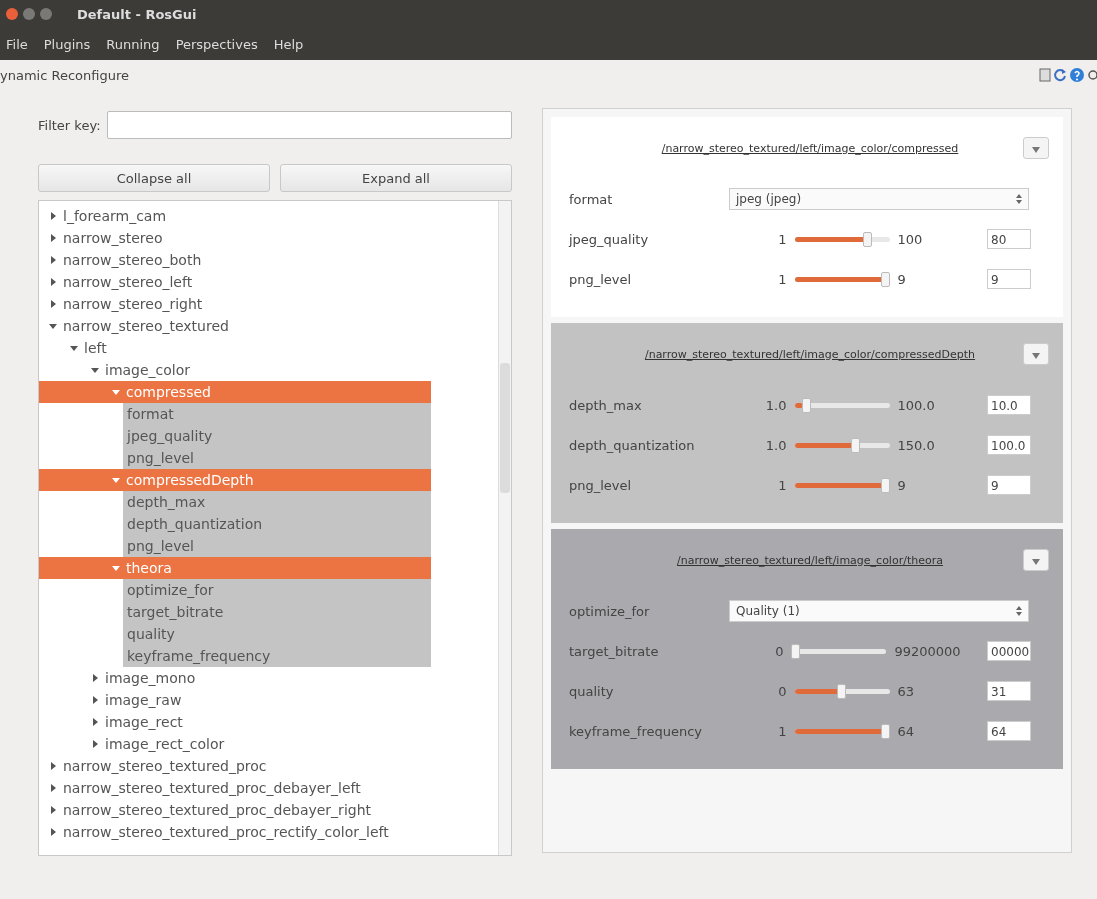 This screenshot has height=899, width=1097. Describe the element at coordinates (614, 651) in the screenshot. I see `parameter-label: target_bitrate` at that location.